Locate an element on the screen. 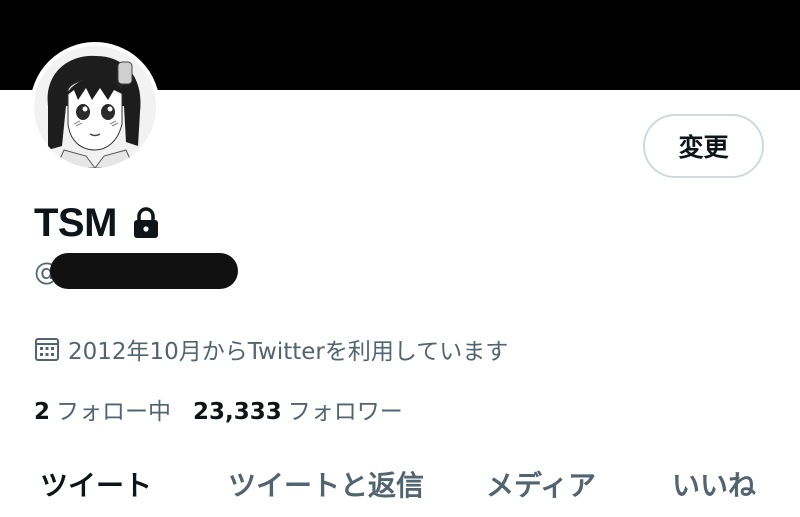 The image size is (800, 517). calendar-icon is located at coordinates (47, 349).